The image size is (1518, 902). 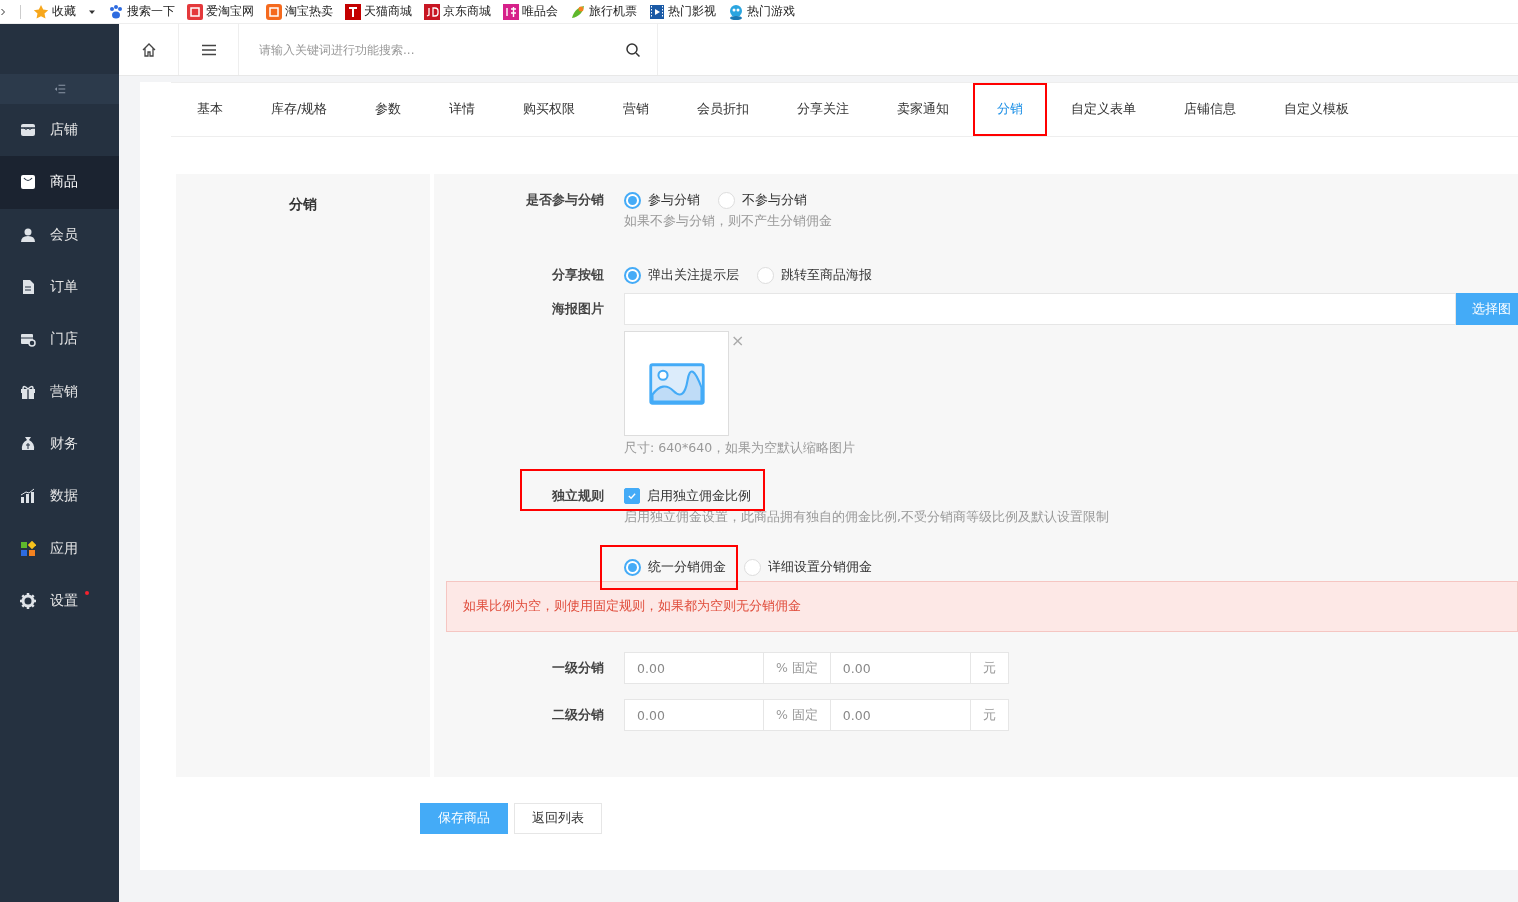 What do you see at coordinates (59, 339) in the screenshot?
I see `sidebar-item: 门店` at bounding box center [59, 339].